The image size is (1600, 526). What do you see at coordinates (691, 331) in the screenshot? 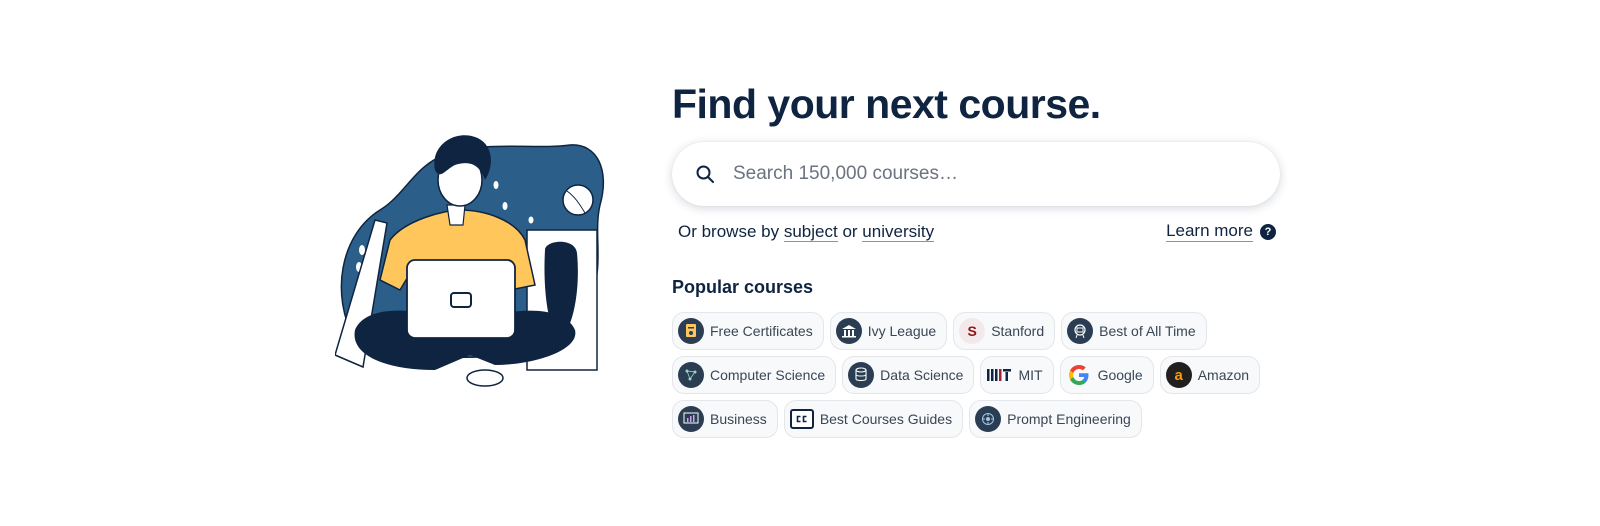
I see `certificate-icon` at bounding box center [691, 331].